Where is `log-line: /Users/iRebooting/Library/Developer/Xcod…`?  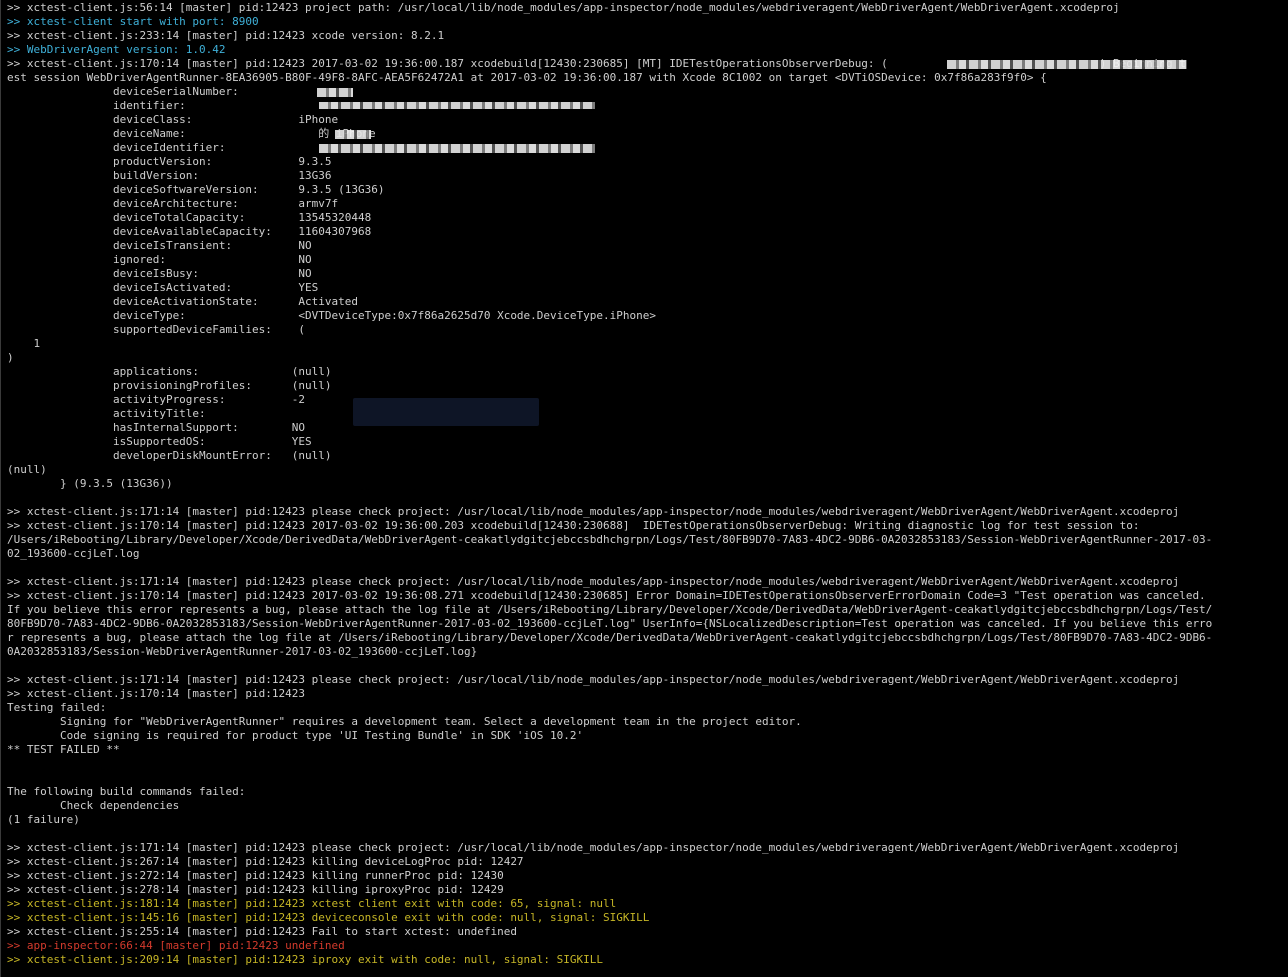 log-line: /Users/iRebooting/Library/Developer/Xcod… is located at coordinates (610, 539).